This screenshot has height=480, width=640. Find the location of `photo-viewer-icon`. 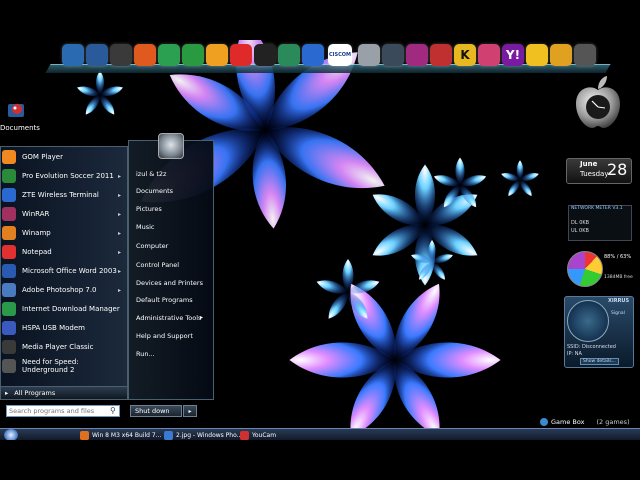

photo-viewer-icon is located at coordinates (168, 435).